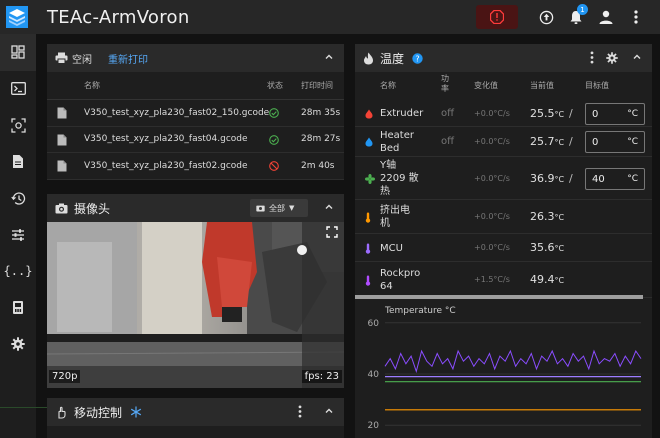 This screenshot has height=438, width=660. I want to click on sidebar-item-tune, so click(18, 235).